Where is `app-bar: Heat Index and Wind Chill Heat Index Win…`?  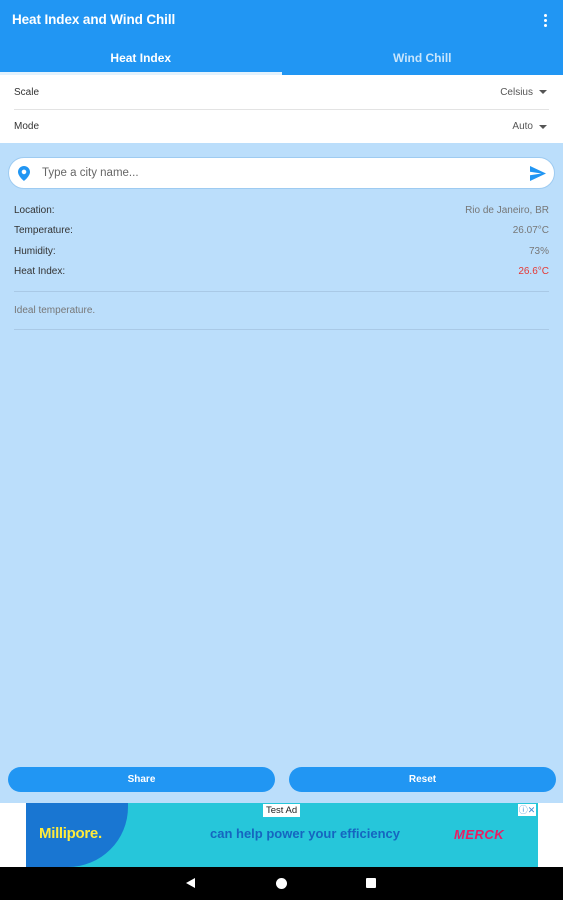 app-bar: Heat Index and Wind Chill Heat Index Win… is located at coordinates (281, 37).